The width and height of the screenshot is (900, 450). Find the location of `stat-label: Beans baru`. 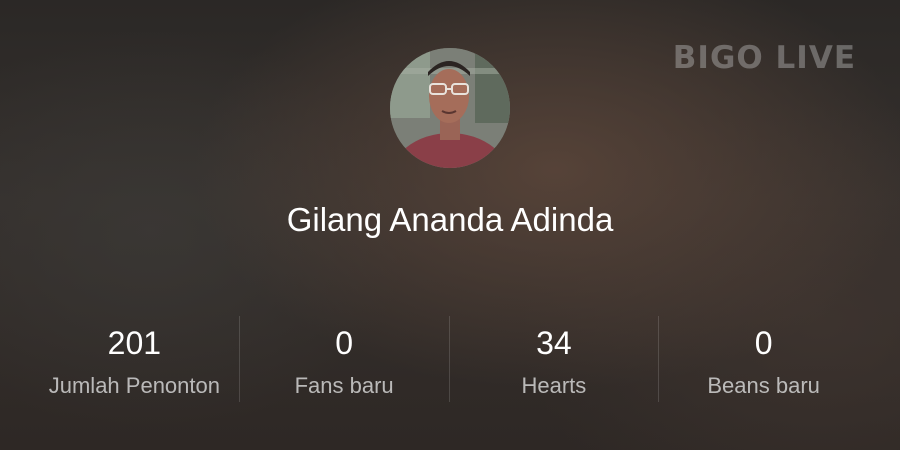

stat-label: Beans baru is located at coordinates (763, 385).